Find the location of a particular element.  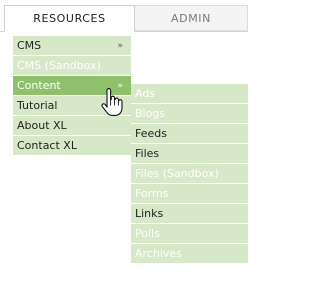

submenu-item-label: Files (Sandbox) is located at coordinates (177, 173).